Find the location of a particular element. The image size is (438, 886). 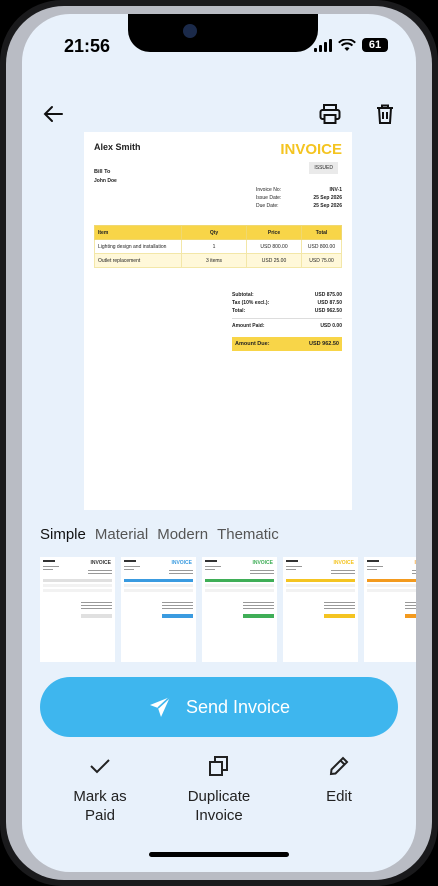

wifi-icon is located at coordinates (347, 44).